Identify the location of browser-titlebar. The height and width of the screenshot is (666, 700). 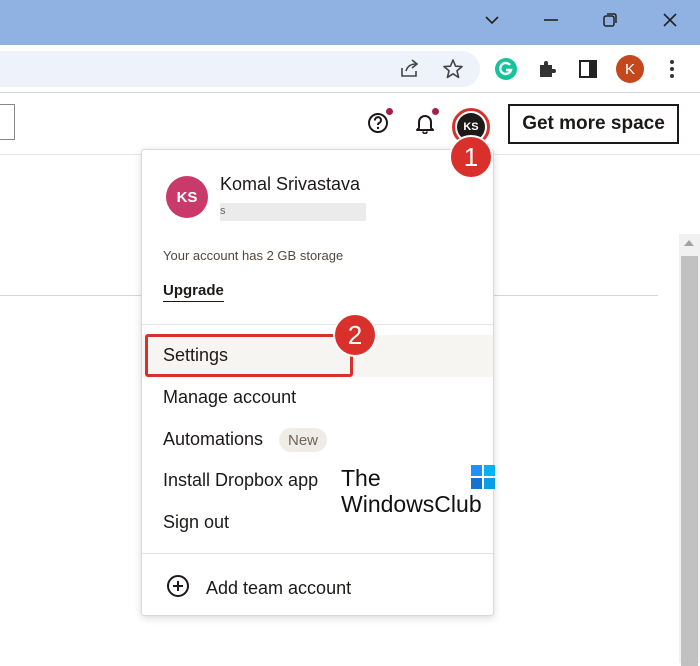
(350, 22).